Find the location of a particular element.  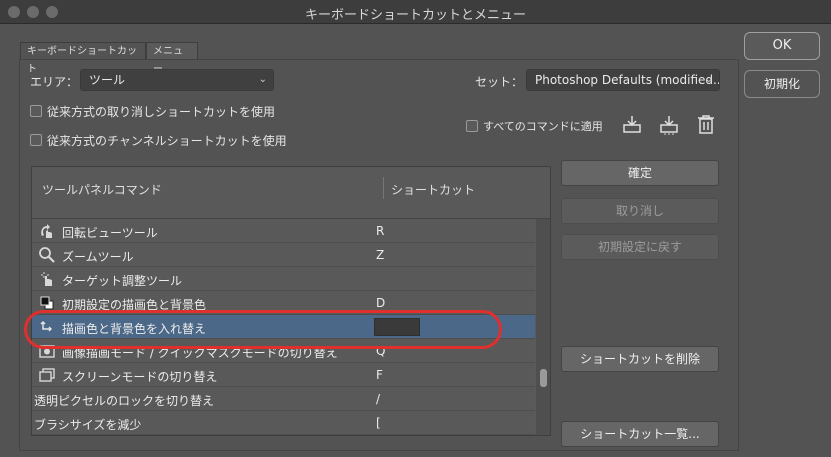

area-select: ツール ⌄ is located at coordinates (177, 80).